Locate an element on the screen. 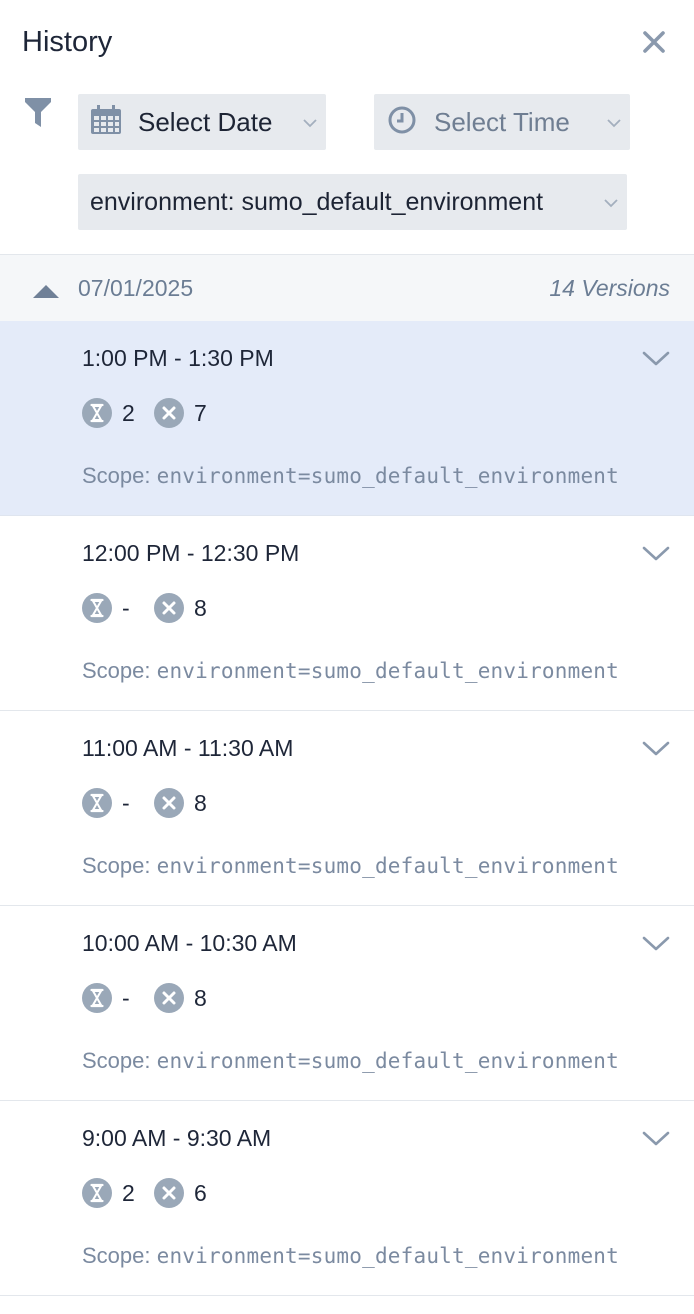  time-select-label: Select Time is located at coordinates (502, 121).